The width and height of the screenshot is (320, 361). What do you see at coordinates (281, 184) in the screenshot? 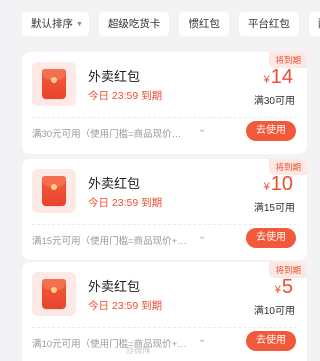
I see `amount-value: 10` at bounding box center [281, 184].